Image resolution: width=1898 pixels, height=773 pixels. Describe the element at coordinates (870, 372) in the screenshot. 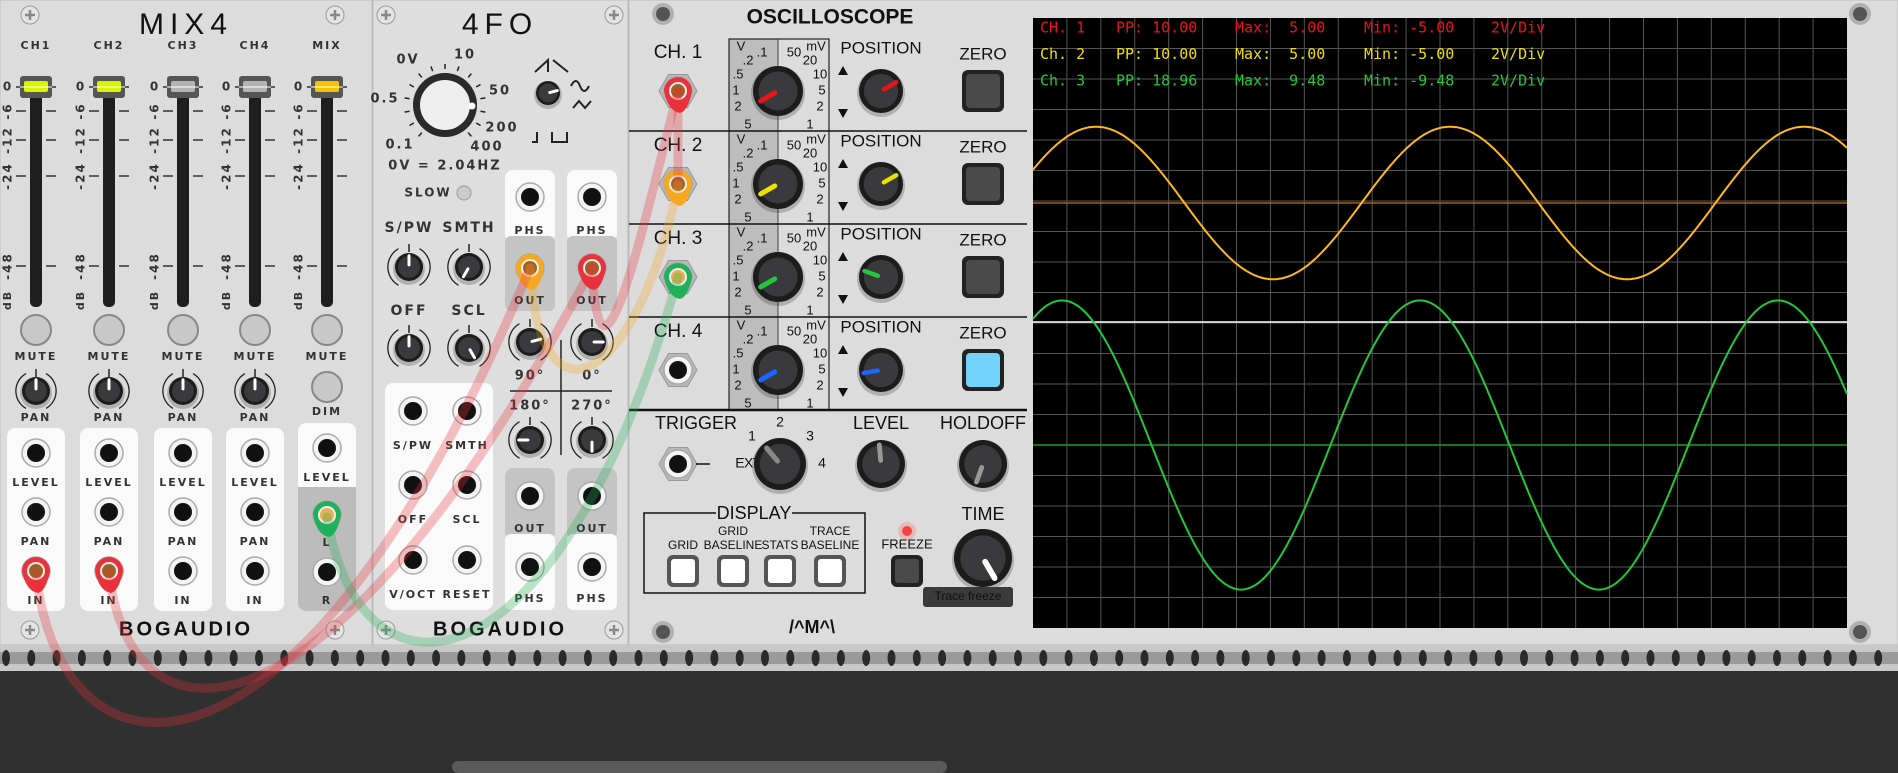

I see `knob-indicator` at that location.